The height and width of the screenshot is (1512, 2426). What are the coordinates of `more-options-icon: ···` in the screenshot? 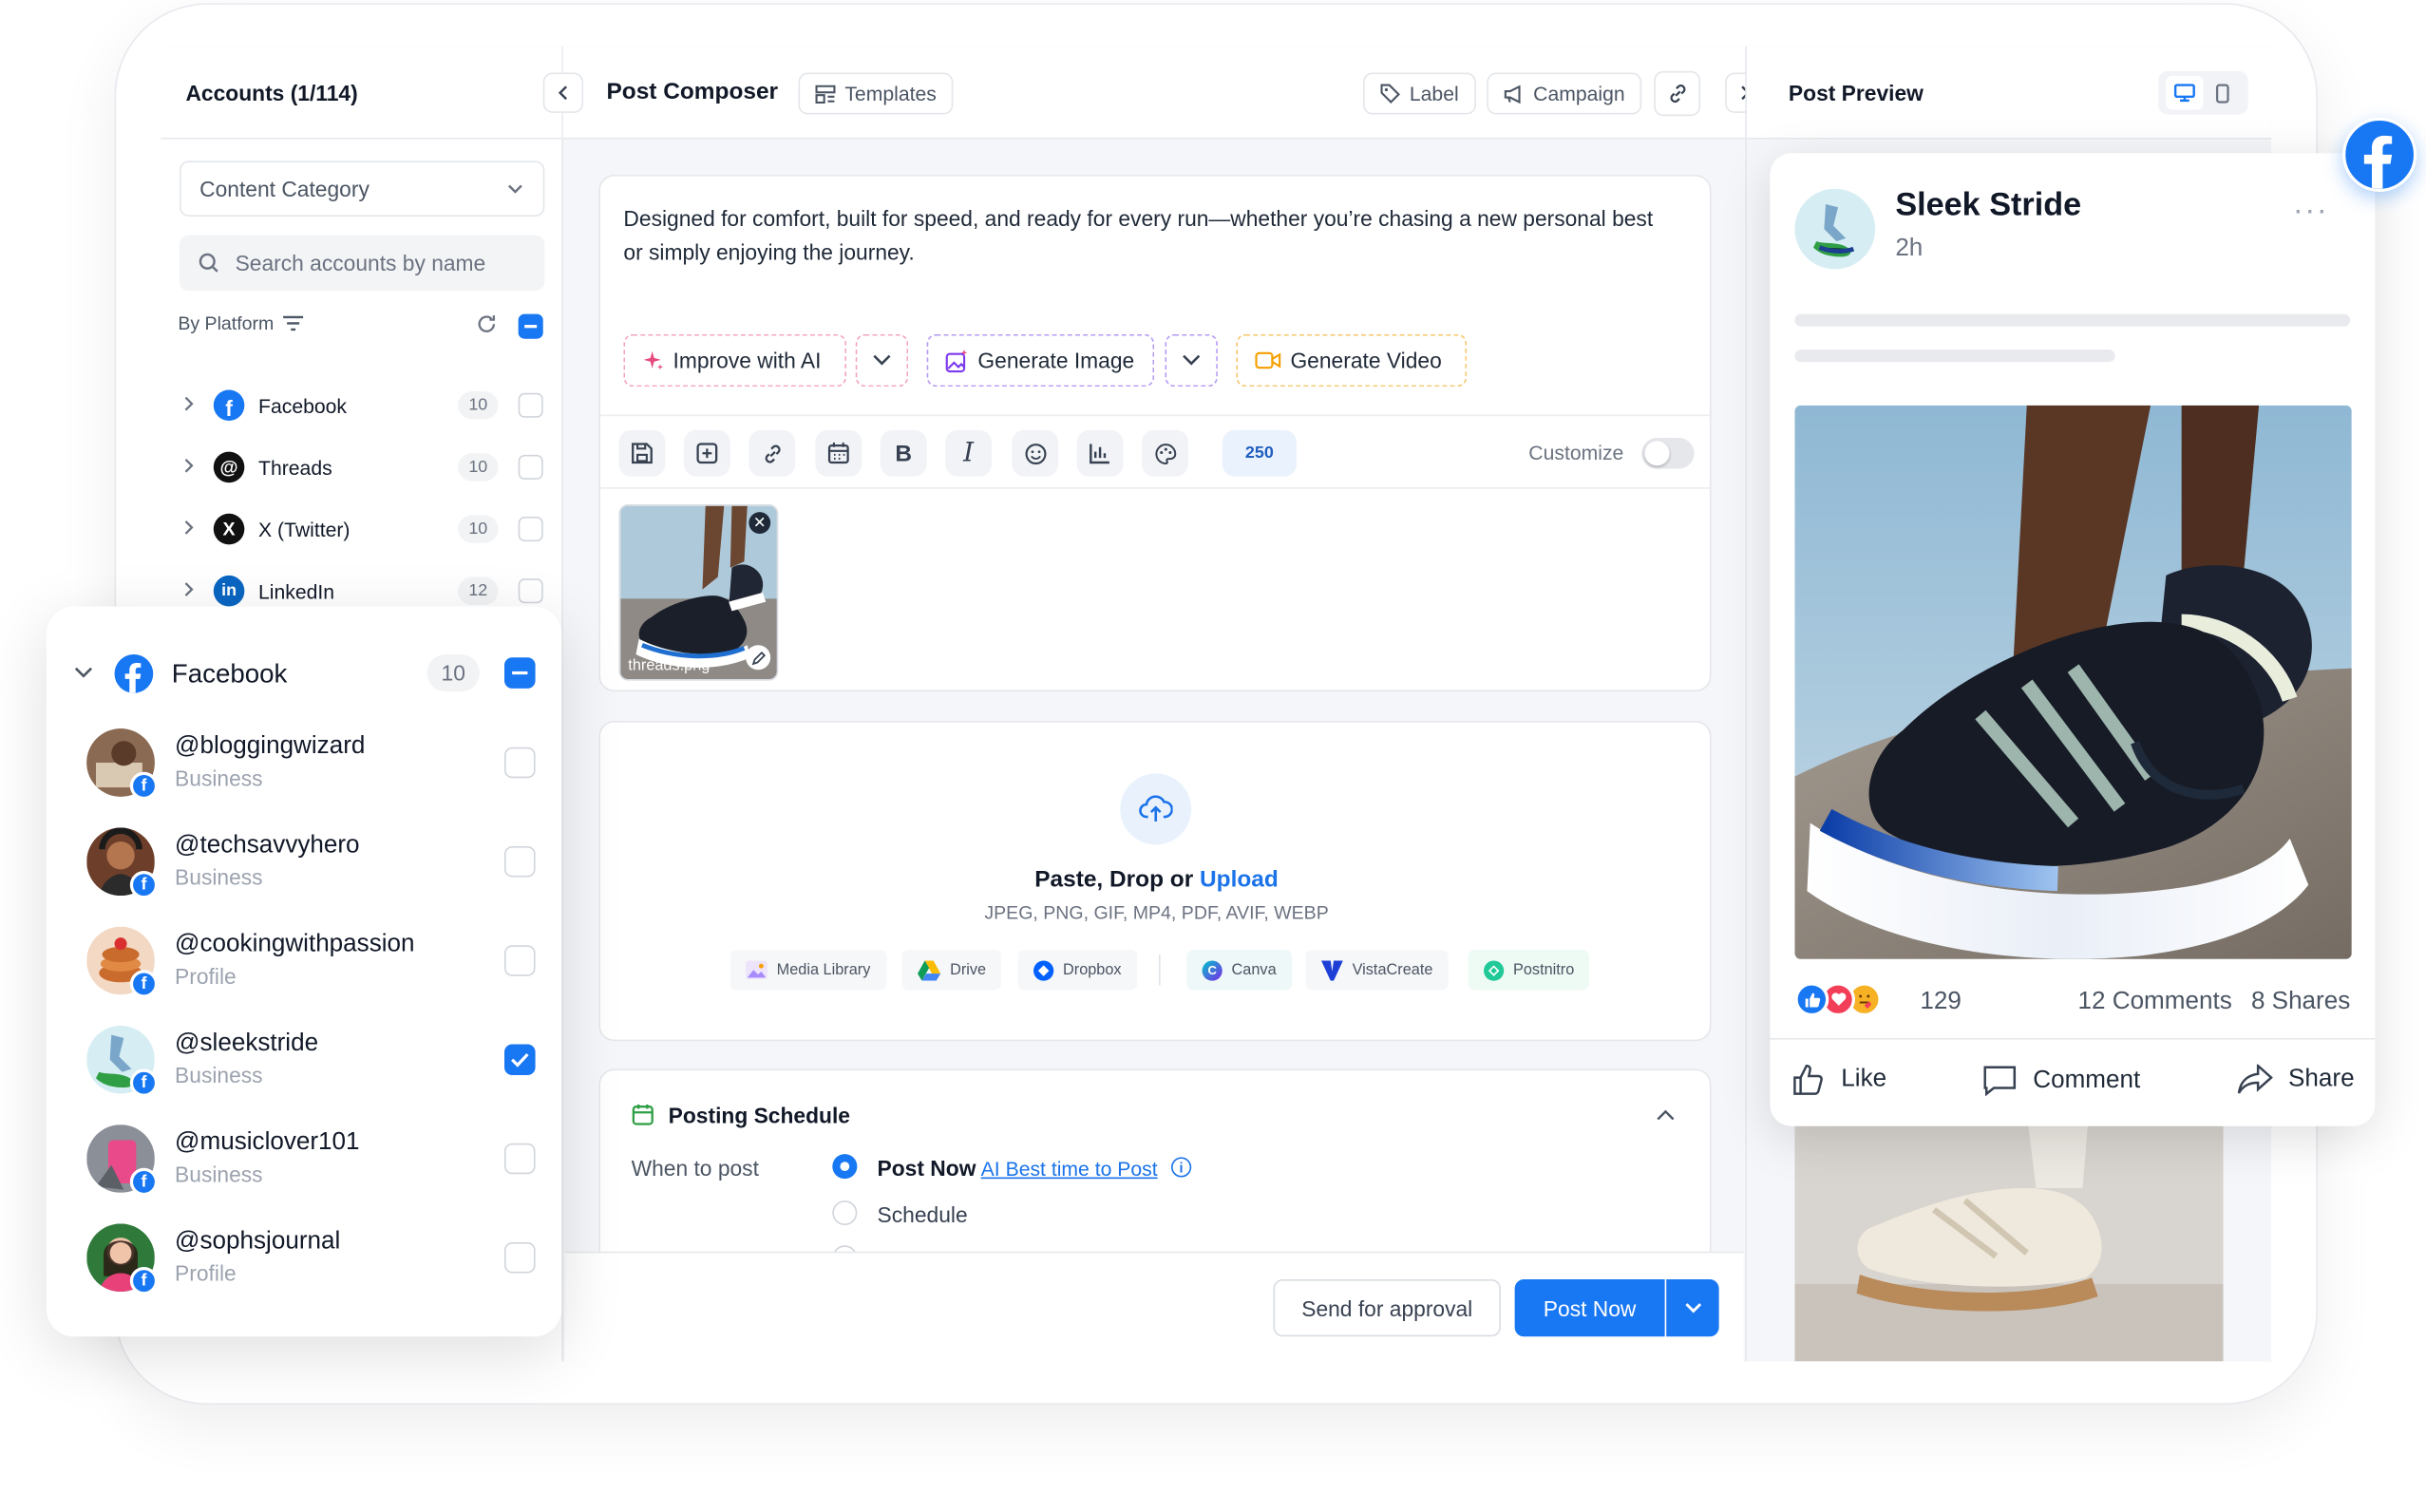 It's located at (2310, 211).